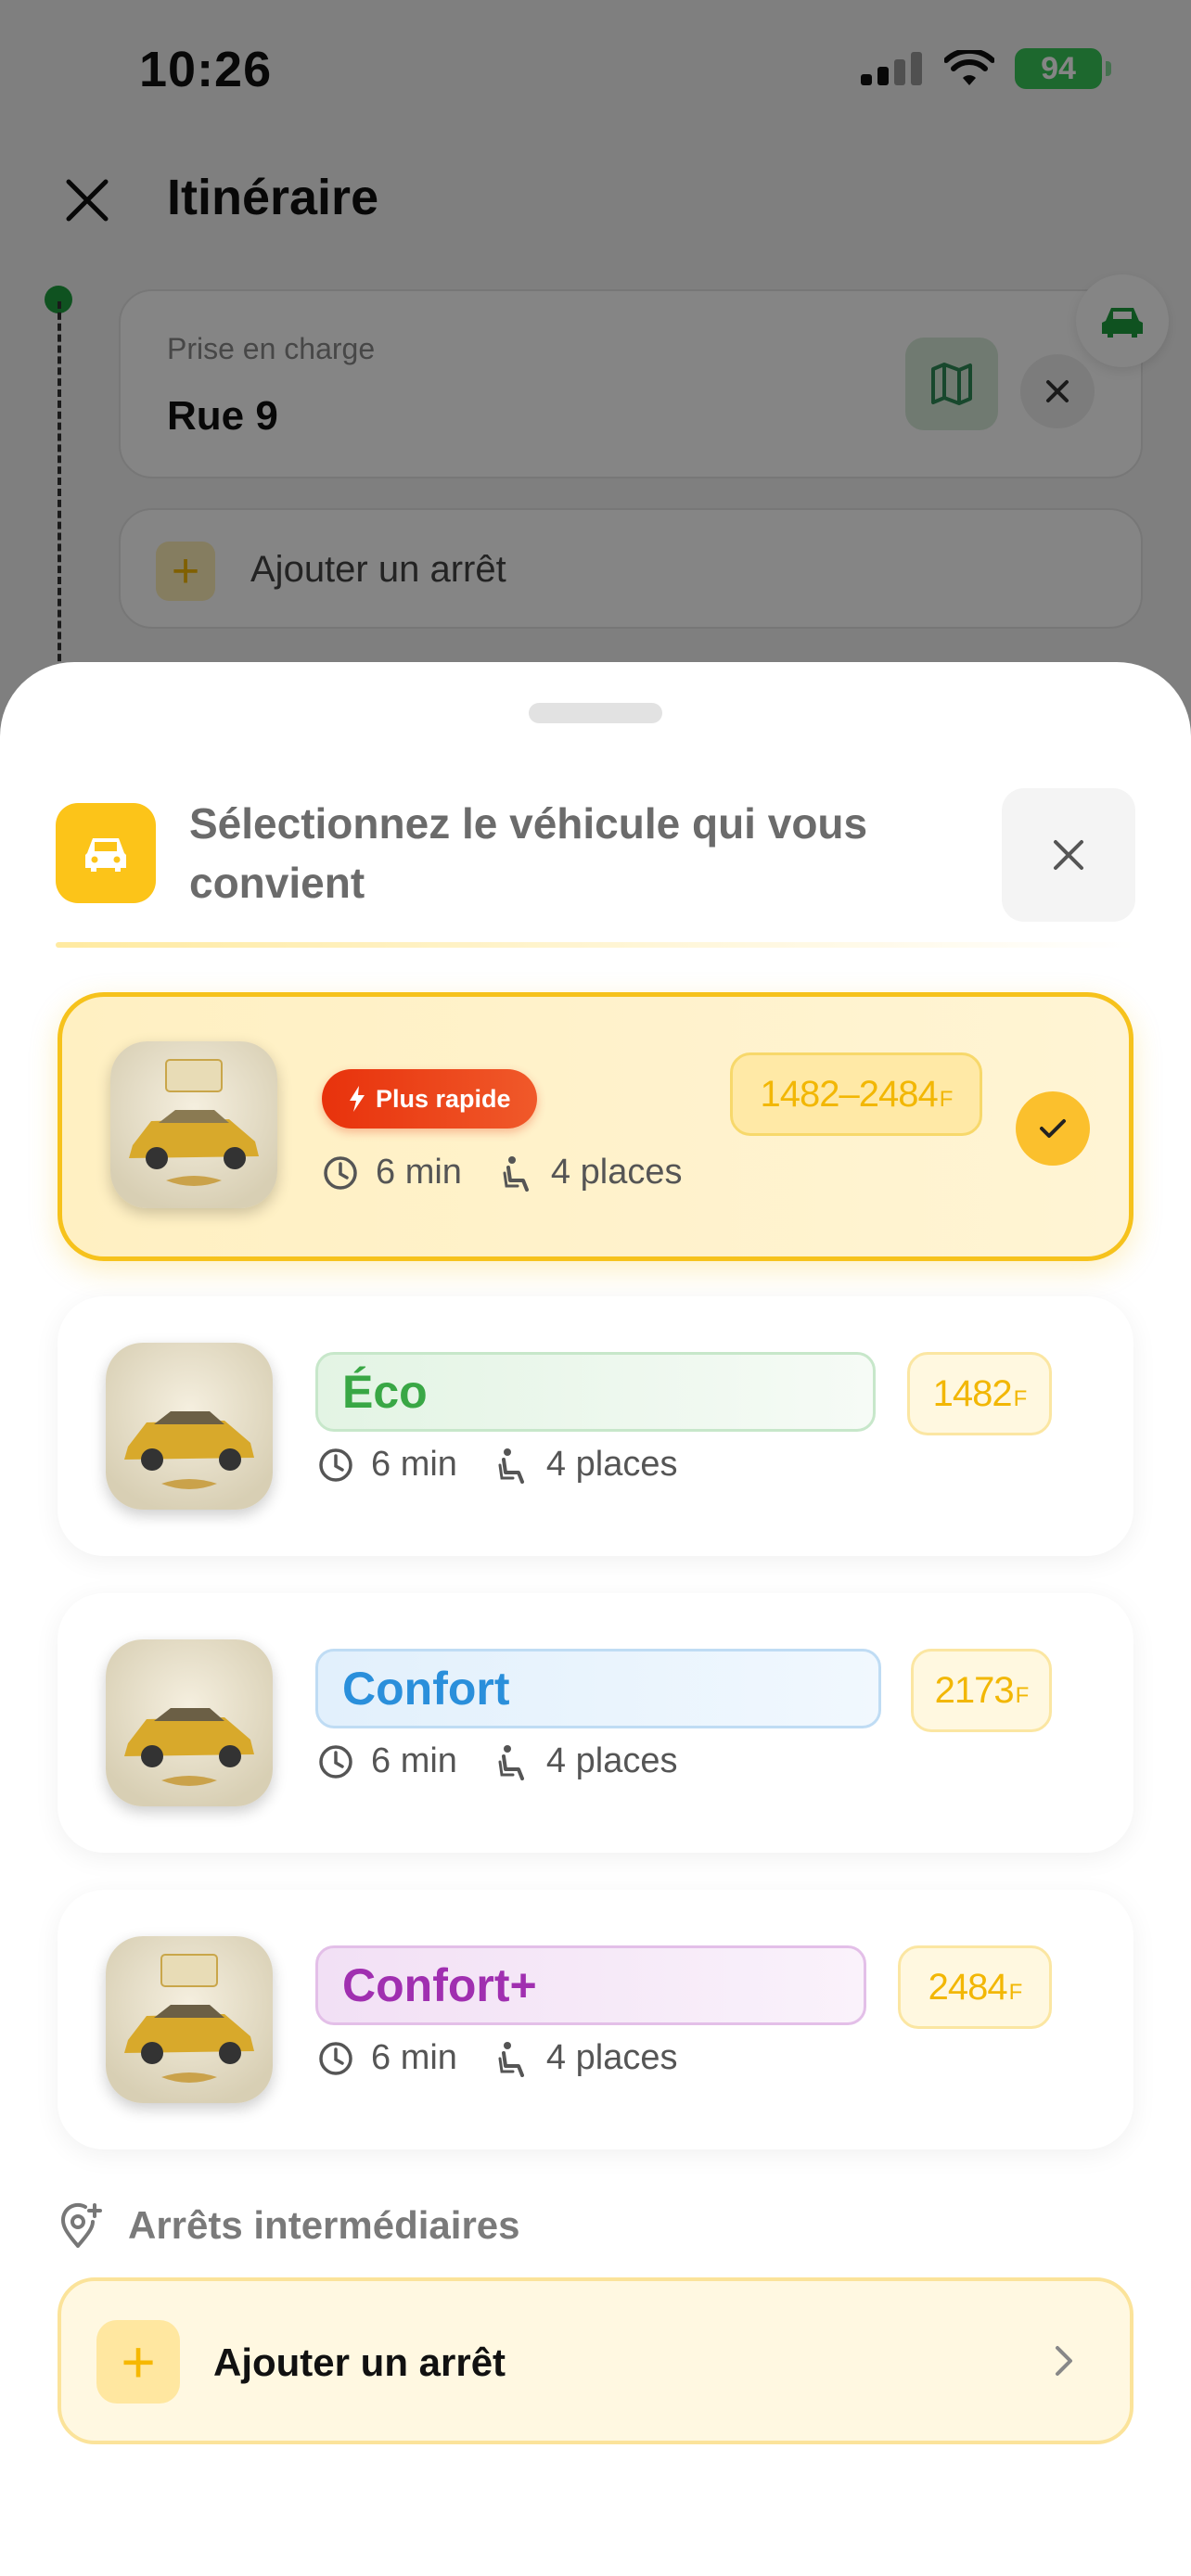 This screenshot has width=1191, height=2576. What do you see at coordinates (598, 1688) in the screenshot?
I see `vehicle-name: Confort` at bounding box center [598, 1688].